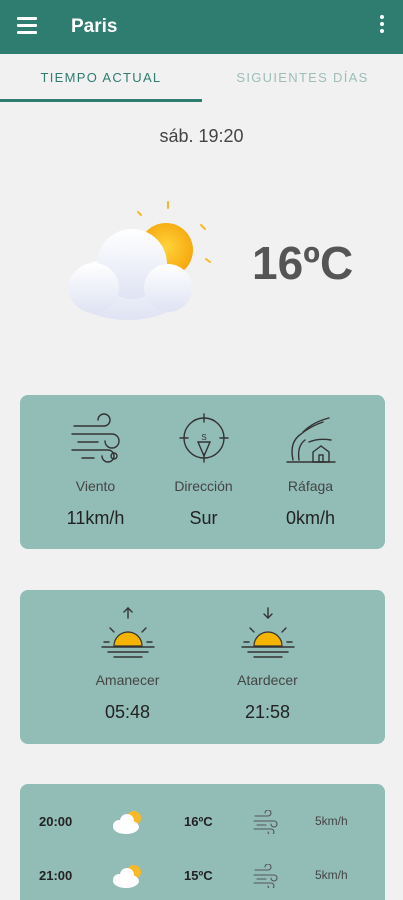 The image size is (403, 900). I want to click on sunrise-stat: Amanecer 05:48, so click(127, 664).